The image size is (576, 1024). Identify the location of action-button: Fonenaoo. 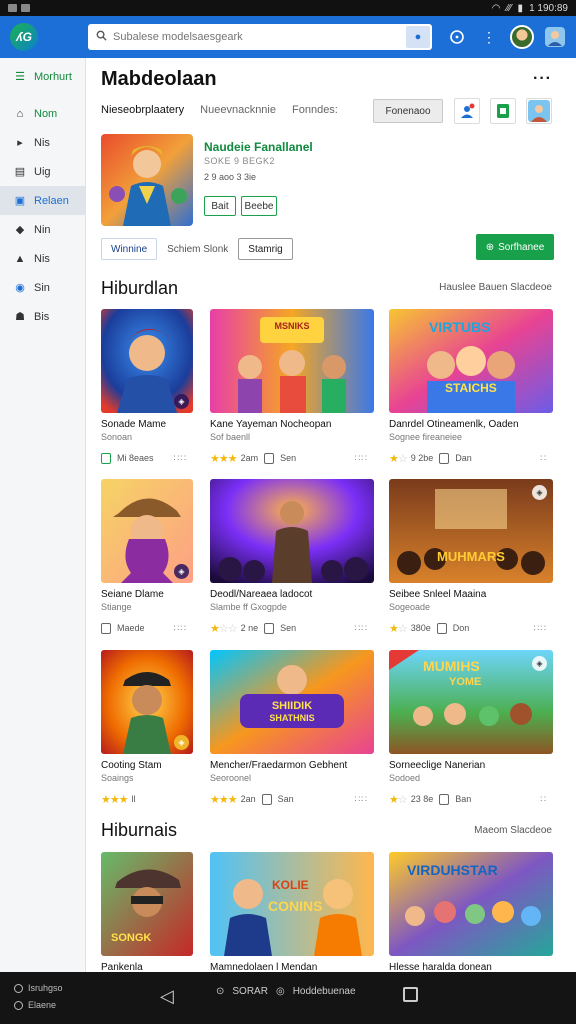
(408, 111).